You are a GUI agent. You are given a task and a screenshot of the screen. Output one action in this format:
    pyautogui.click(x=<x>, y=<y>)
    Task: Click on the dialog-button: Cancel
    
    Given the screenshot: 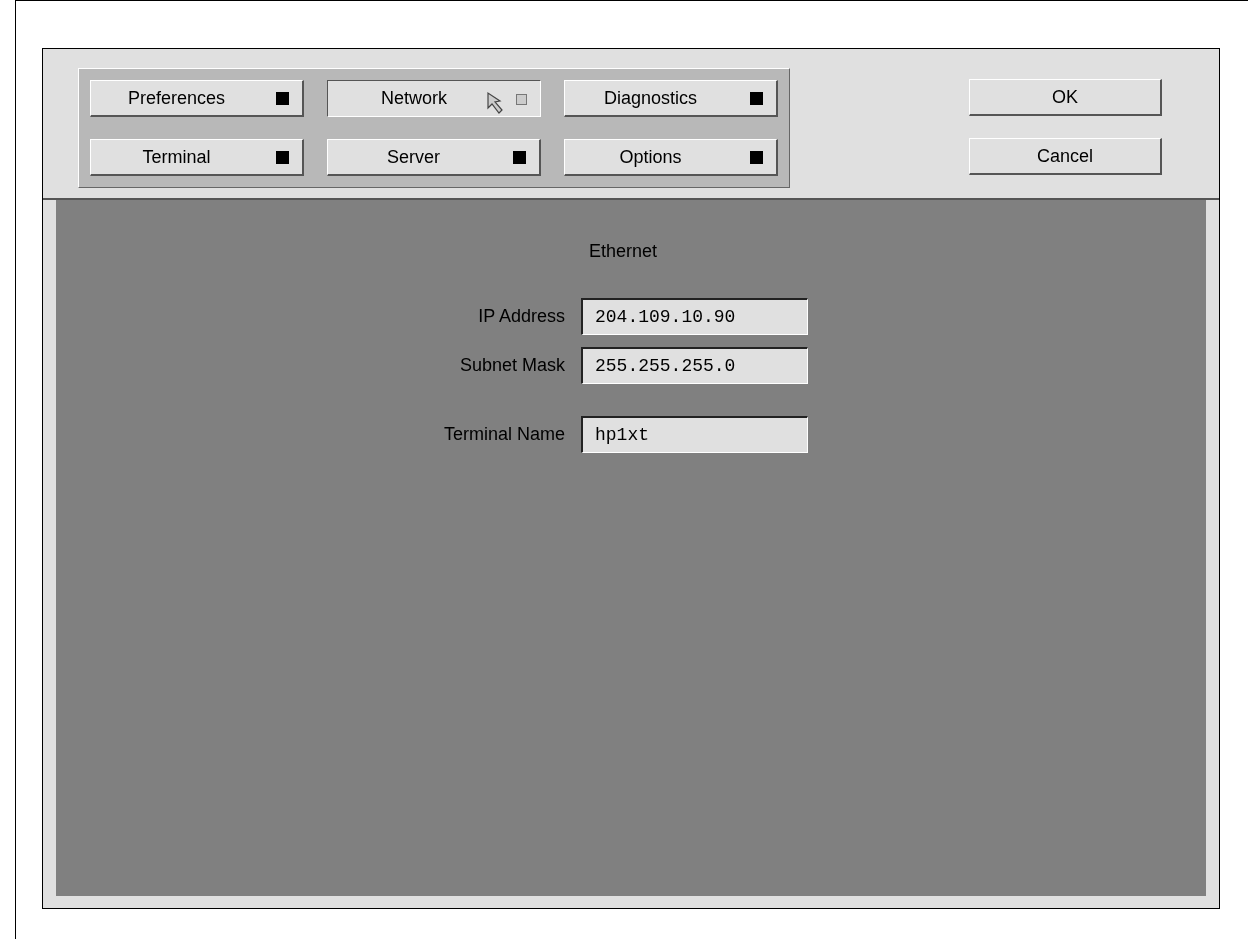 What is the action you would take?
    pyautogui.click(x=1065, y=156)
    